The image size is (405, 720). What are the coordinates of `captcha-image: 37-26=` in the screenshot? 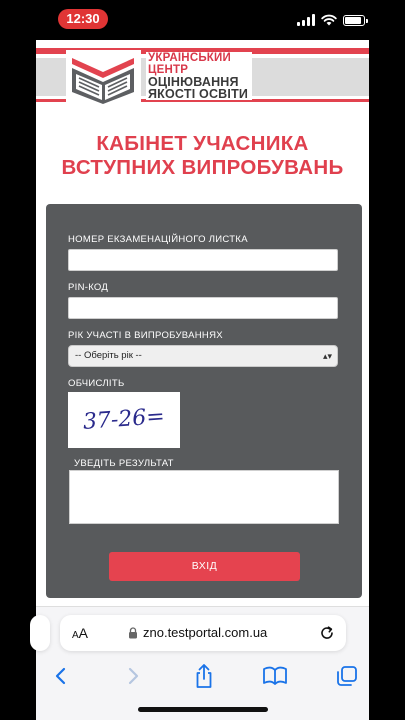 It's located at (124, 420).